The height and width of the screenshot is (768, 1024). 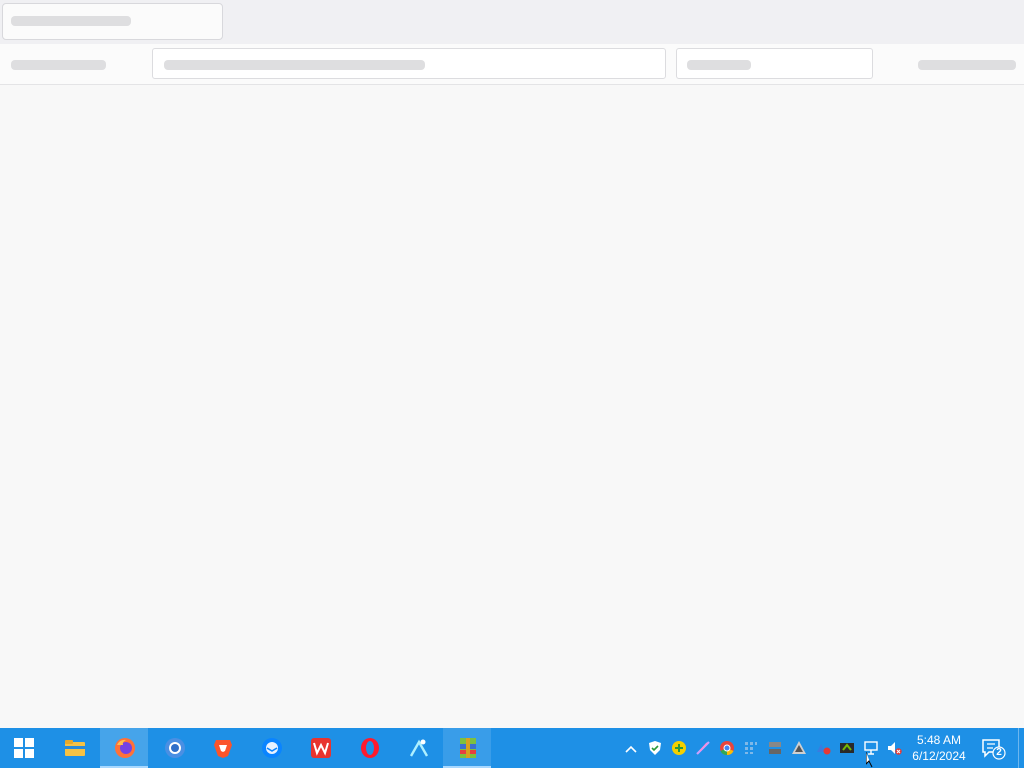 What do you see at coordinates (823, 748) in the screenshot?
I see `network-alert-icon` at bounding box center [823, 748].